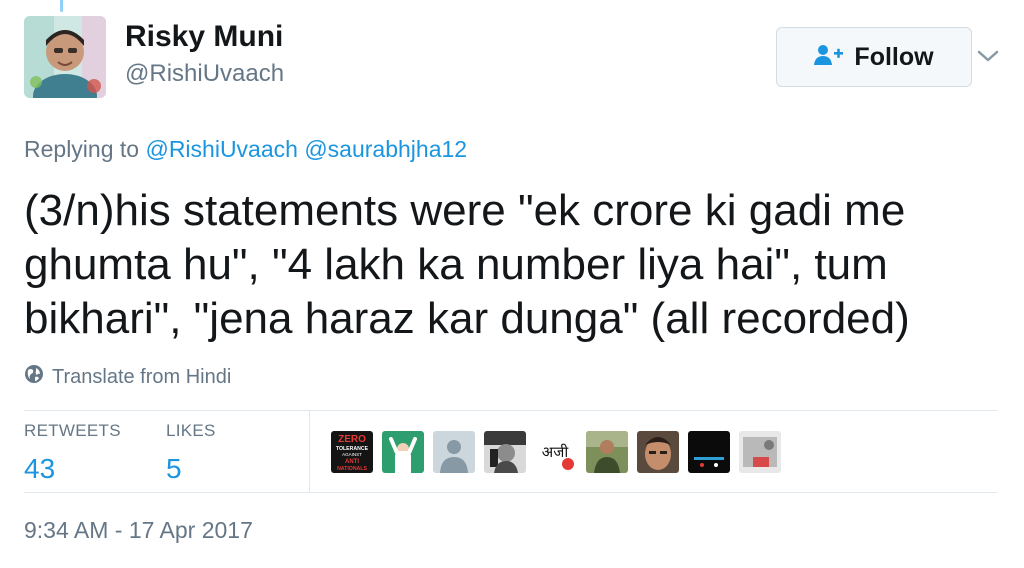 This screenshot has height=568, width=1024. I want to click on translate-link: Translate from Hindi, so click(127, 377).